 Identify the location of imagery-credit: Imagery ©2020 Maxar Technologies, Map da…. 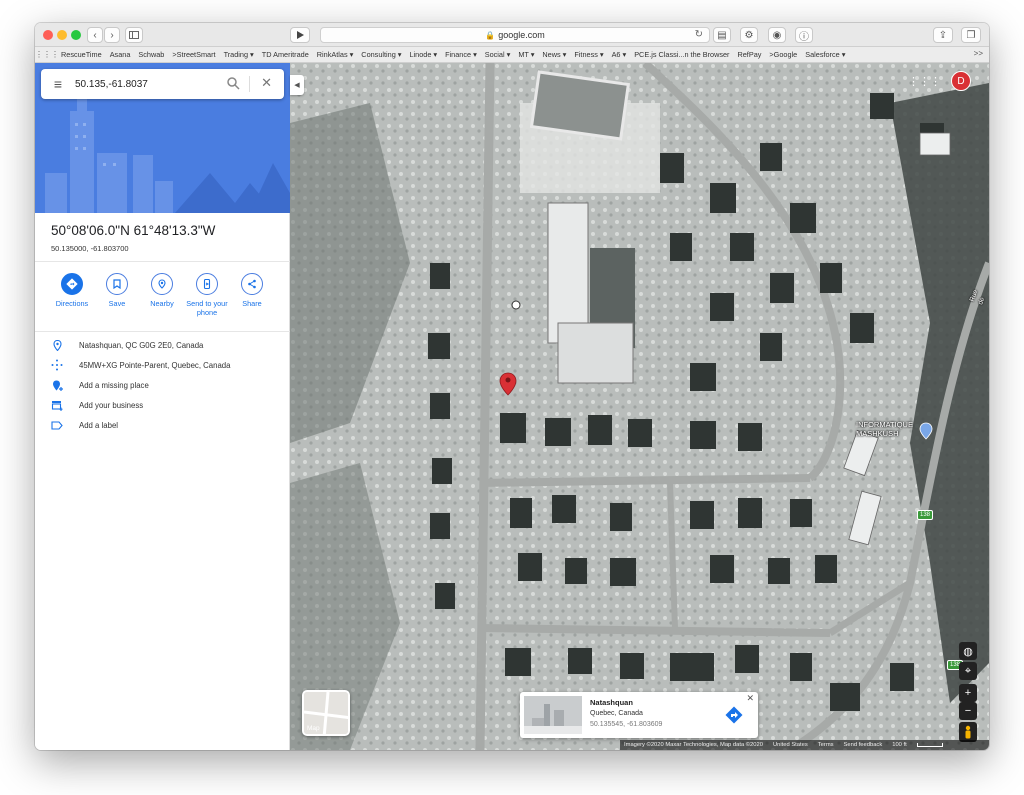
(693, 745).